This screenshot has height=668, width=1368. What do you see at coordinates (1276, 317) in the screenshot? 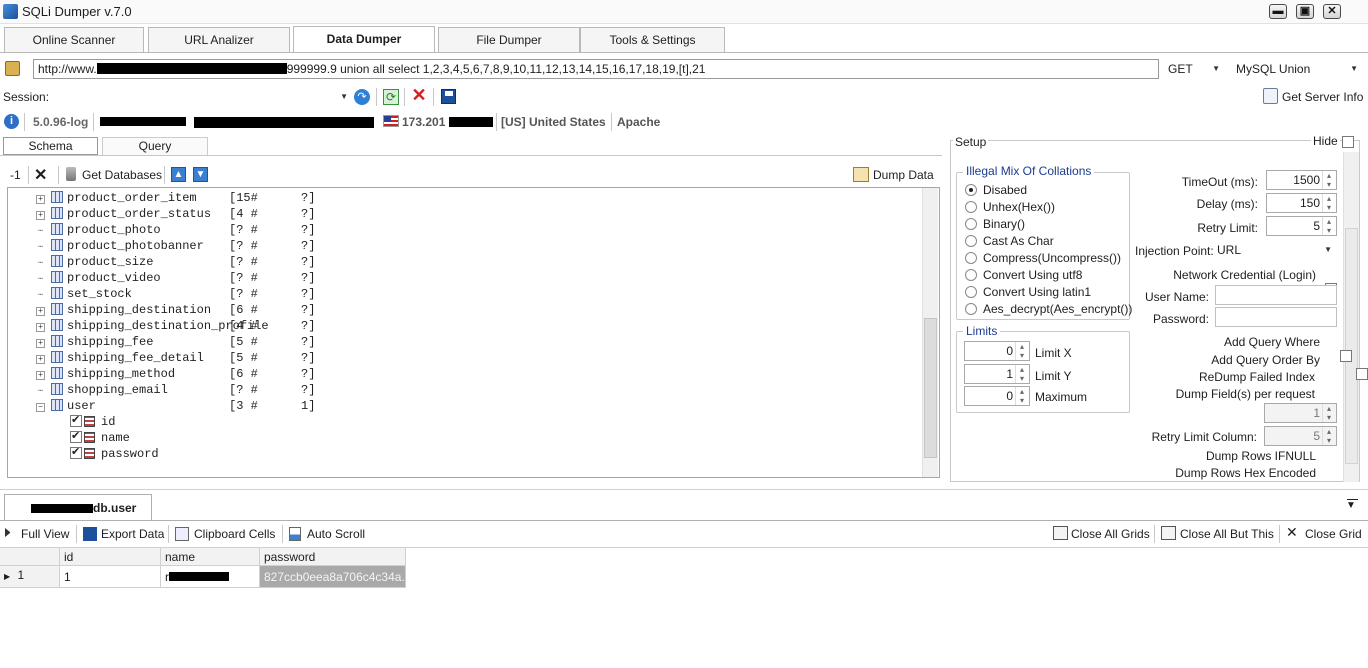
I see `password-input` at bounding box center [1276, 317].